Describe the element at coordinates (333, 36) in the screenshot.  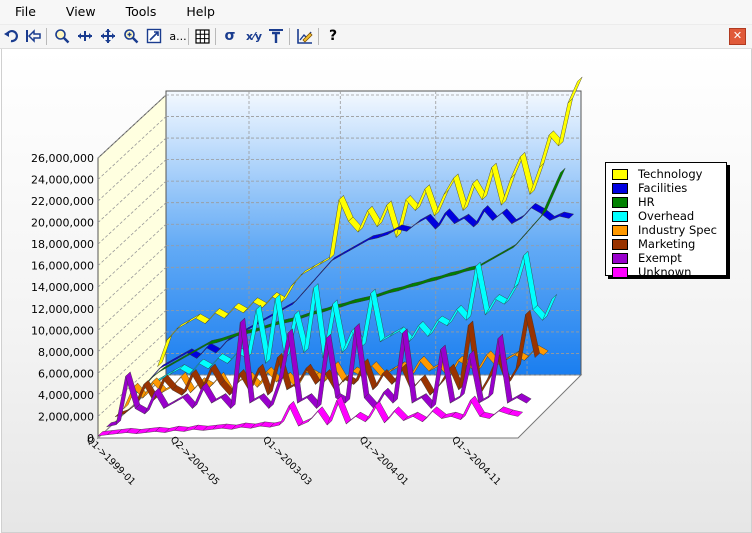
I see `help-icon: ?` at that location.